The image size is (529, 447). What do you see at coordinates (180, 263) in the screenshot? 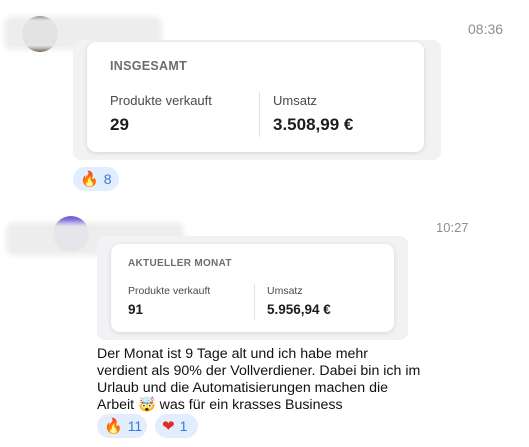
I see `card-title: AKTUELLER MONAT` at bounding box center [180, 263].